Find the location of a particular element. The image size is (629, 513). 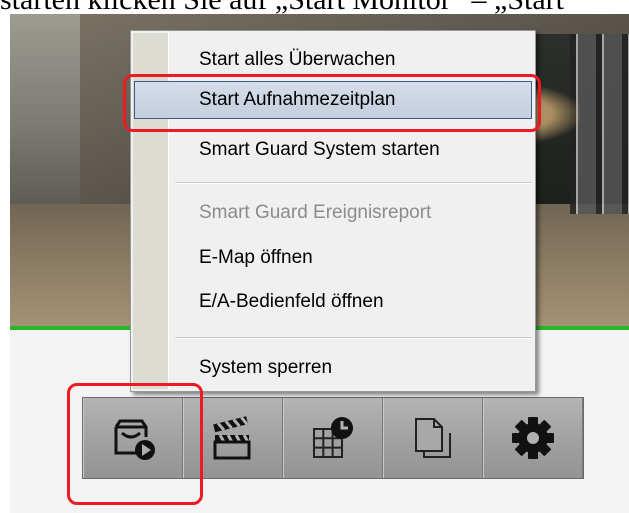

highlight-menu-item is located at coordinates (332, 103).